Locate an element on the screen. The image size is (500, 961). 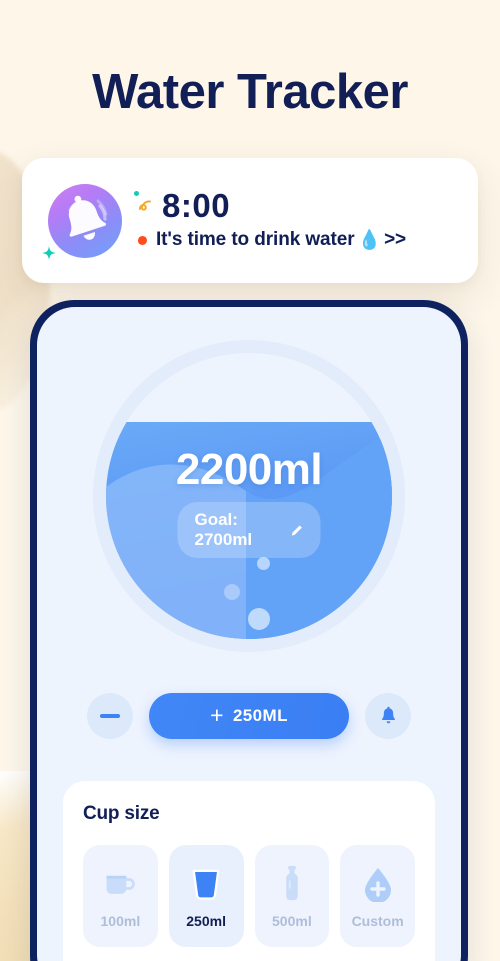
notification-time: 8:00 is located at coordinates (196, 205).